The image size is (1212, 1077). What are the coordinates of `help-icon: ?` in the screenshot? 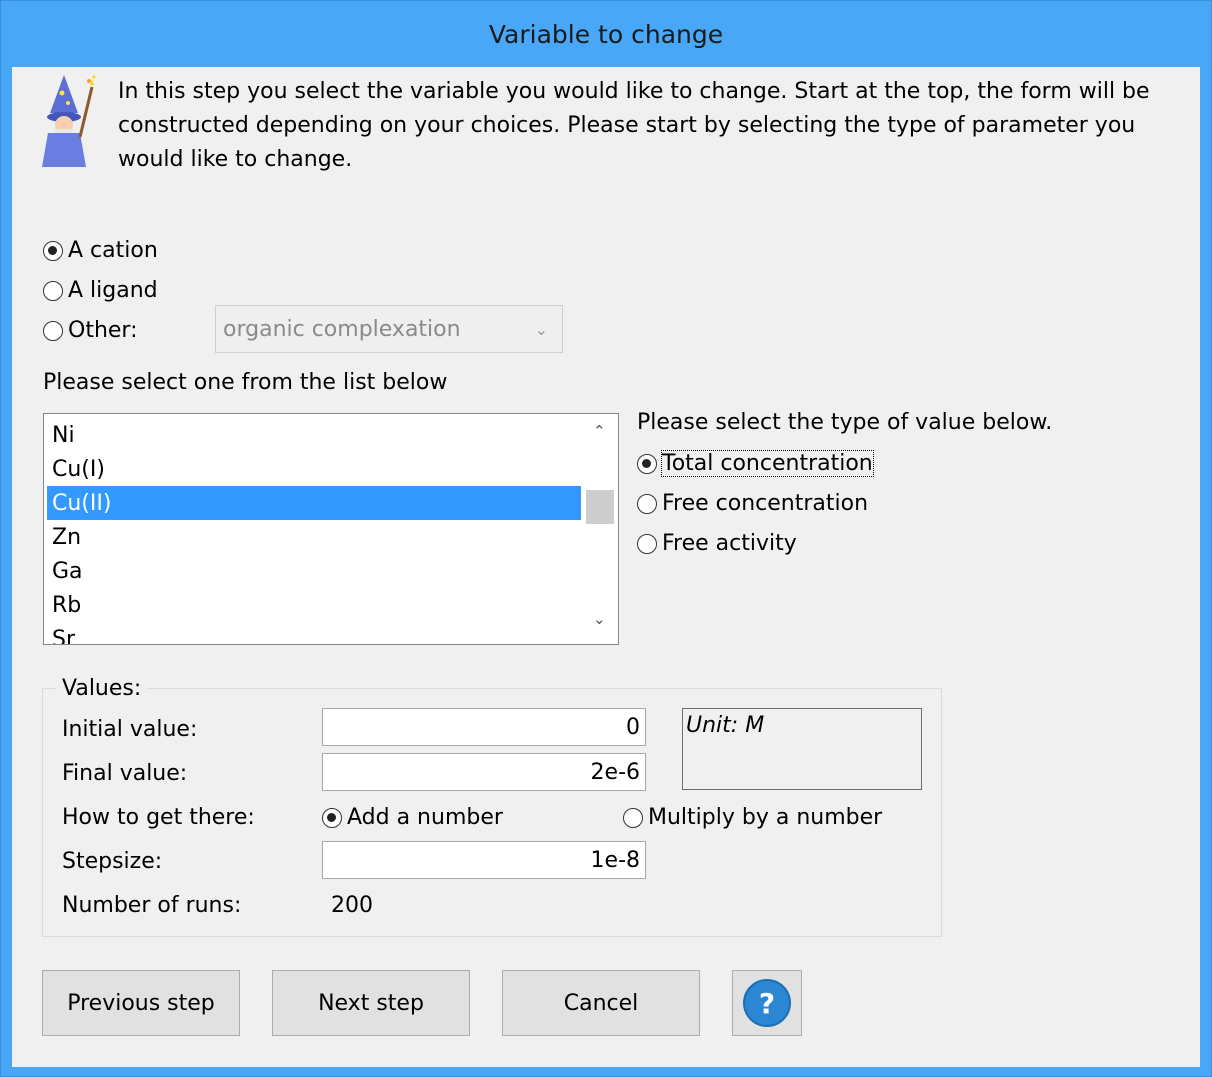 It's located at (767, 1003).